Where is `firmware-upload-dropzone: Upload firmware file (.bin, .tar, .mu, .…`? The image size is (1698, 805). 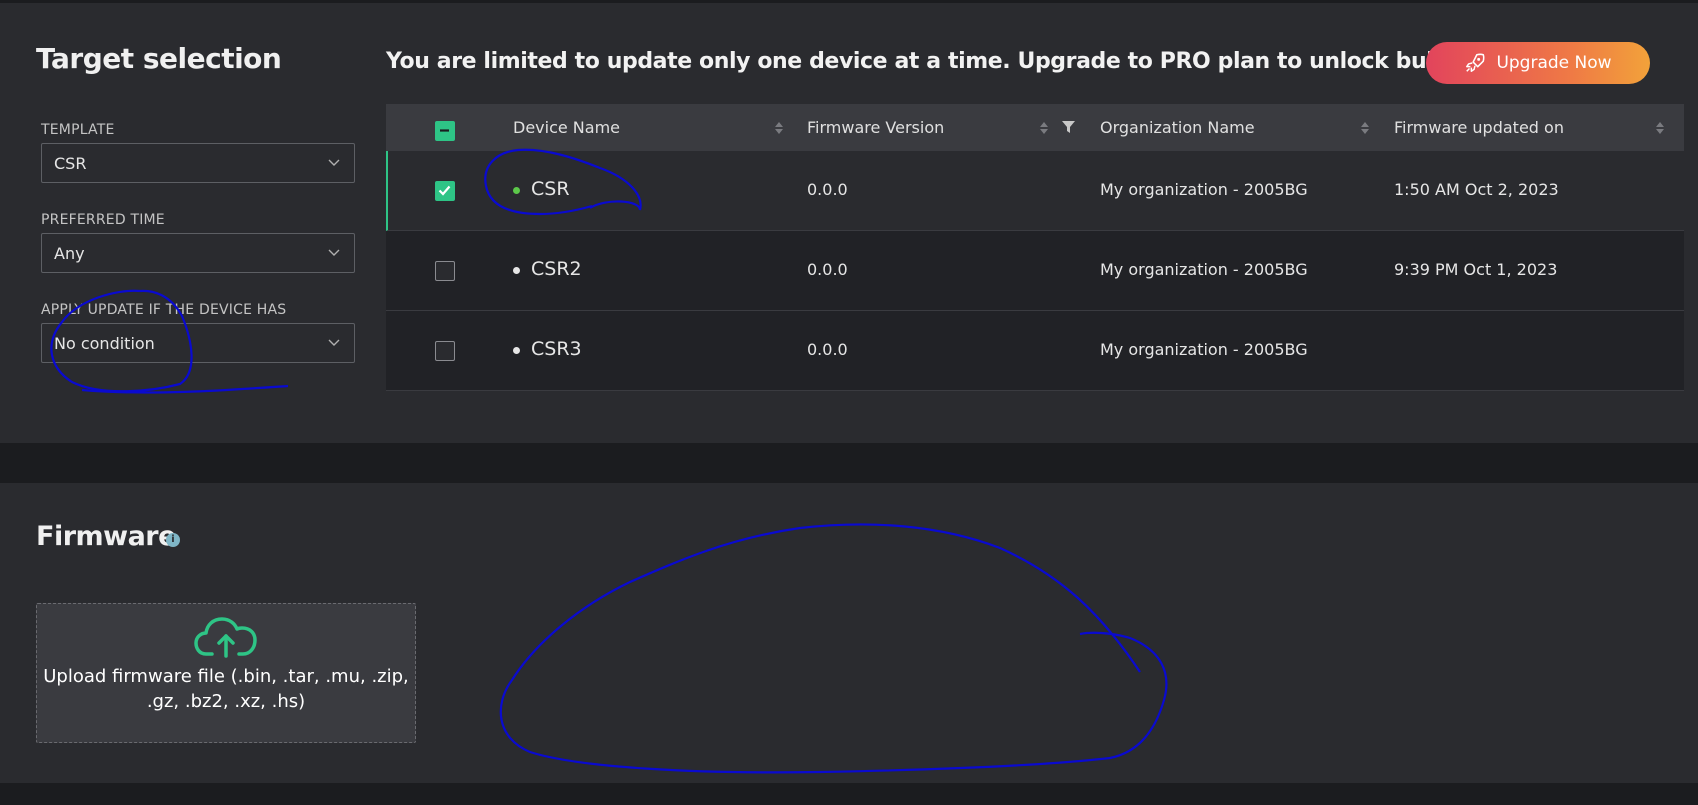
firmware-upload-dropzone: Upload firmware file (.bin, .tar, .mu, .… is located at coordinates (226, 673).